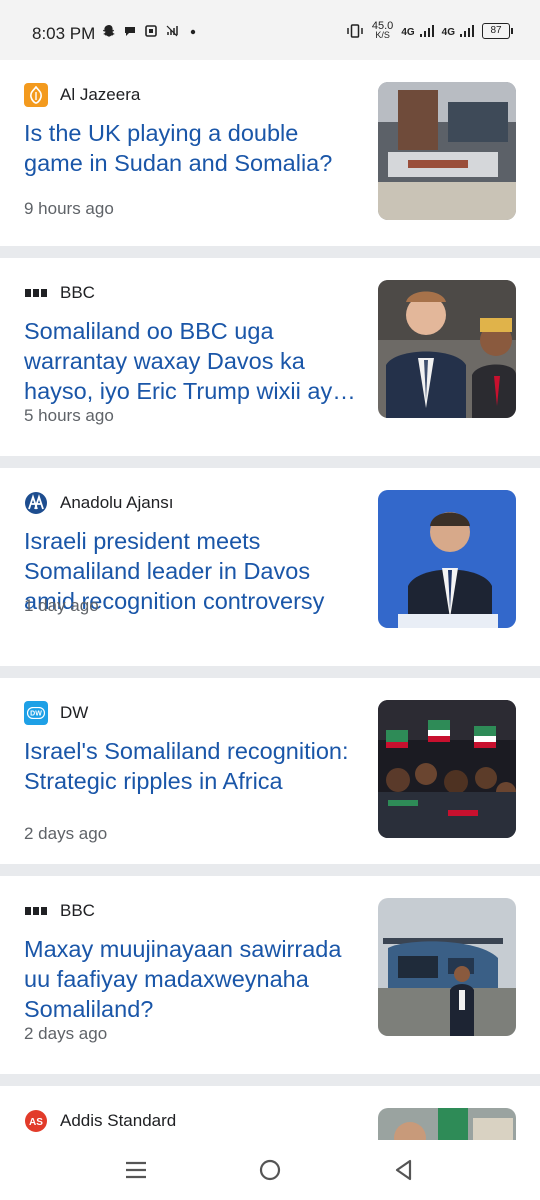 The image size is (540, 1200). Describe the element at coordinates (130, 31) in the screenshot. I see `chat-bubble-icon` at that location.